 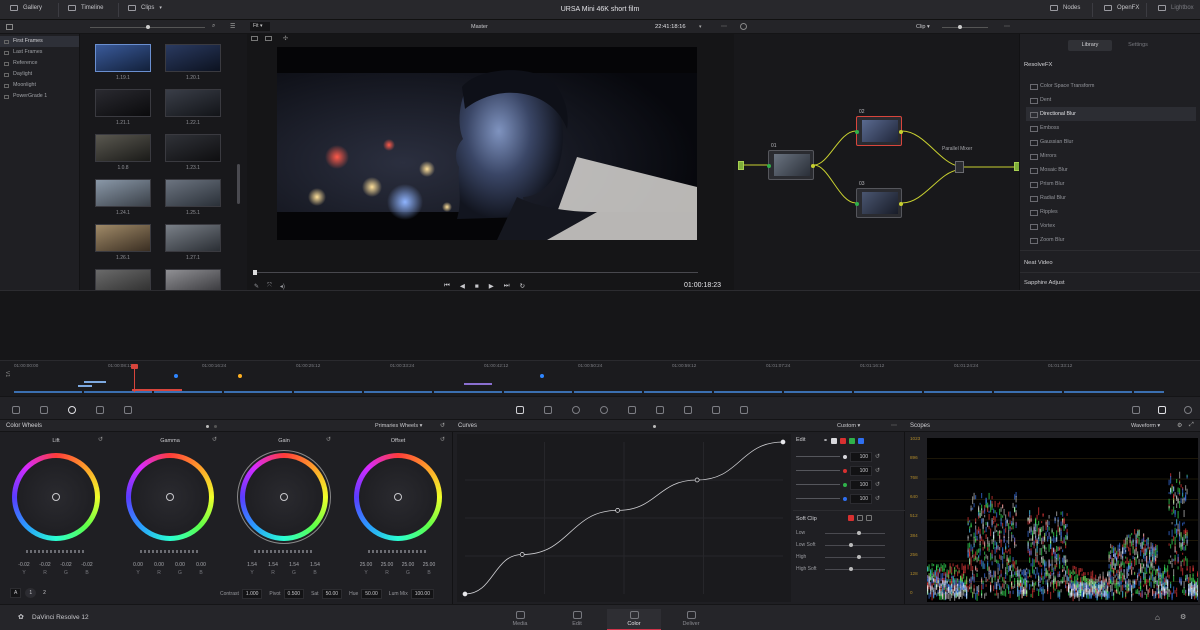 What do you see at coordinates (44, 410) in the screenshot?
I see `color-match-icon` at bounding box center [44, 410].